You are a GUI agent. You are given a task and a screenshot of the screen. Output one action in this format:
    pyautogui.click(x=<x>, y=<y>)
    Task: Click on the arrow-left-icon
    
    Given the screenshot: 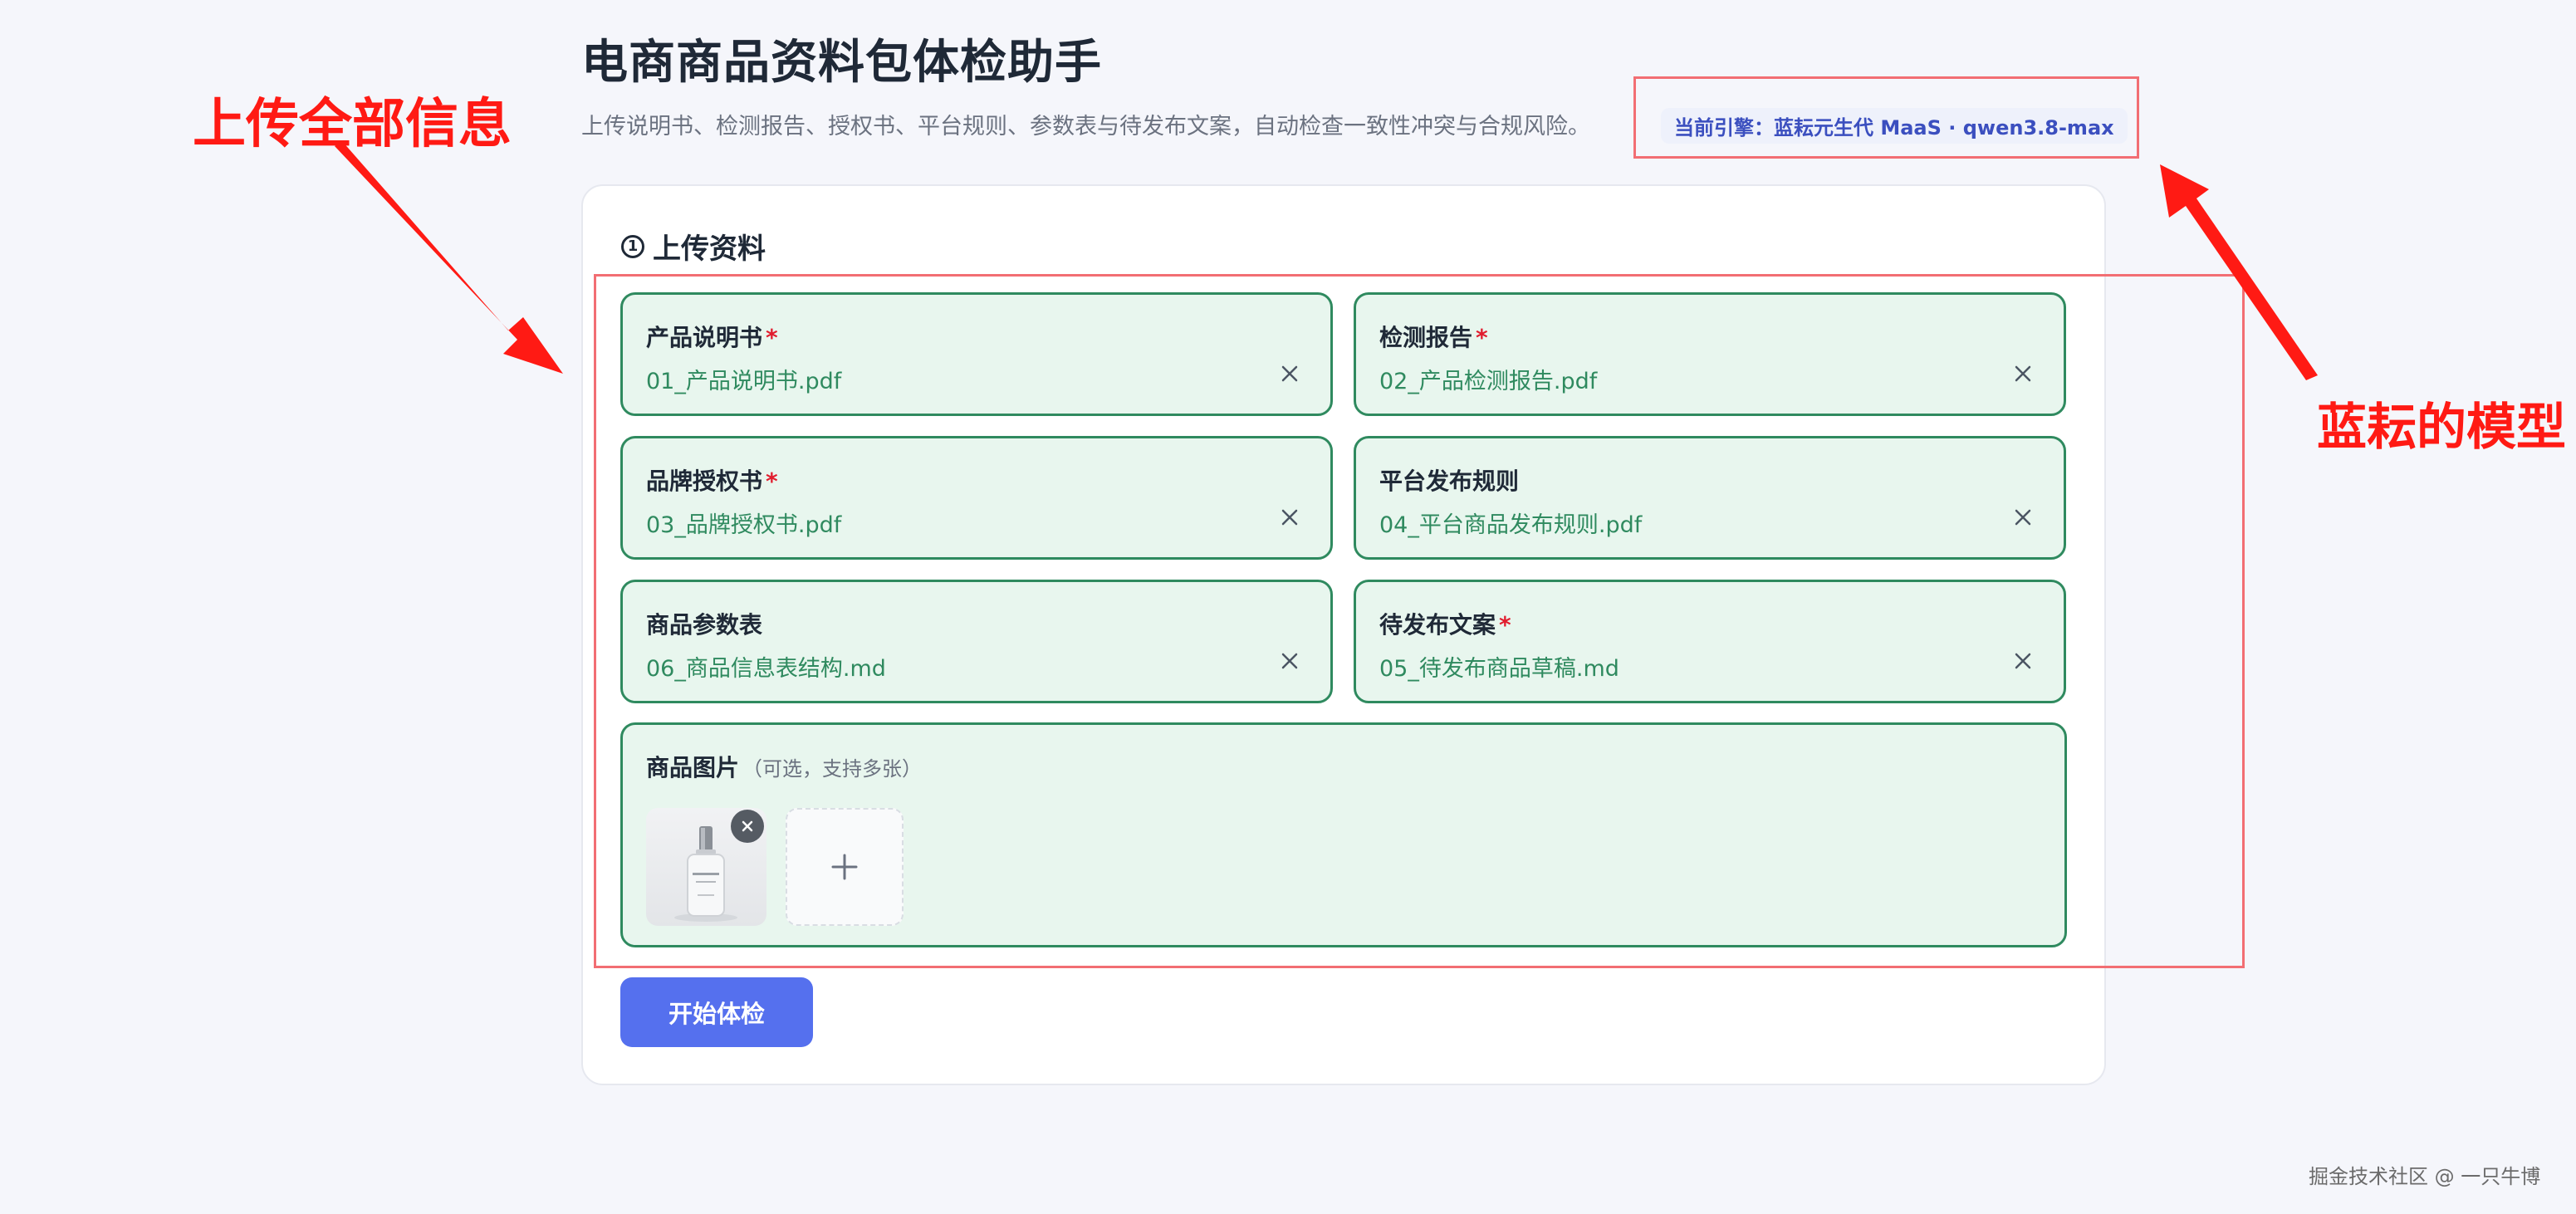 What is the action you would take?
    pyautogui.click(x=449, y=257)
    